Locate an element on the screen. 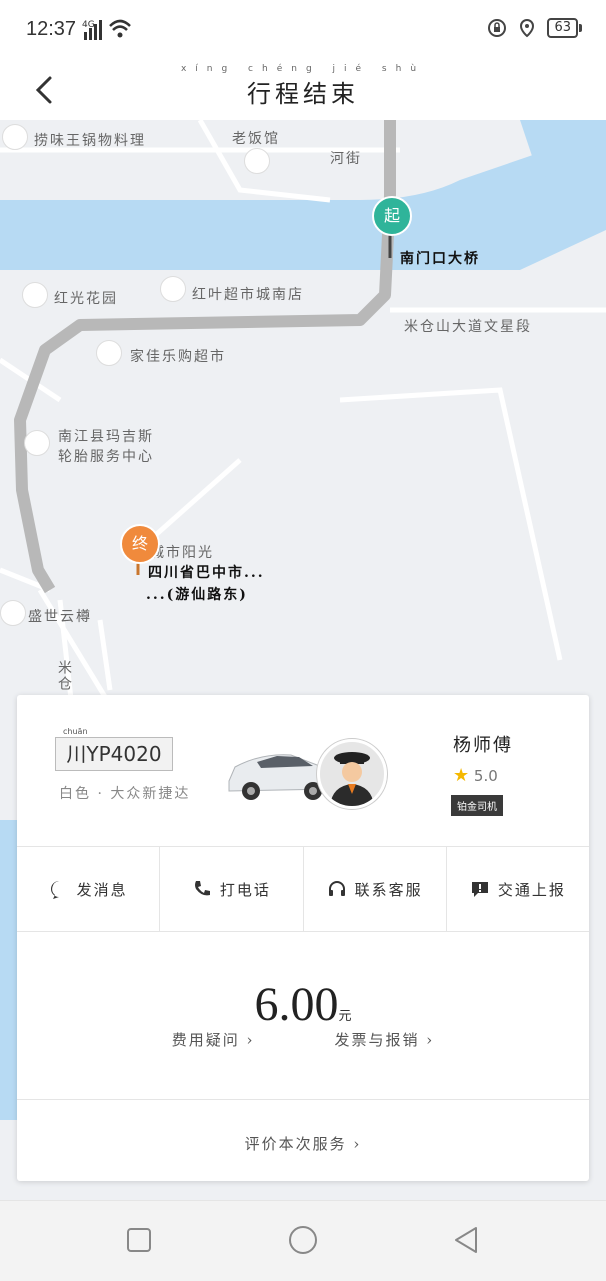  location-icon is located at coordinates (527, 28).